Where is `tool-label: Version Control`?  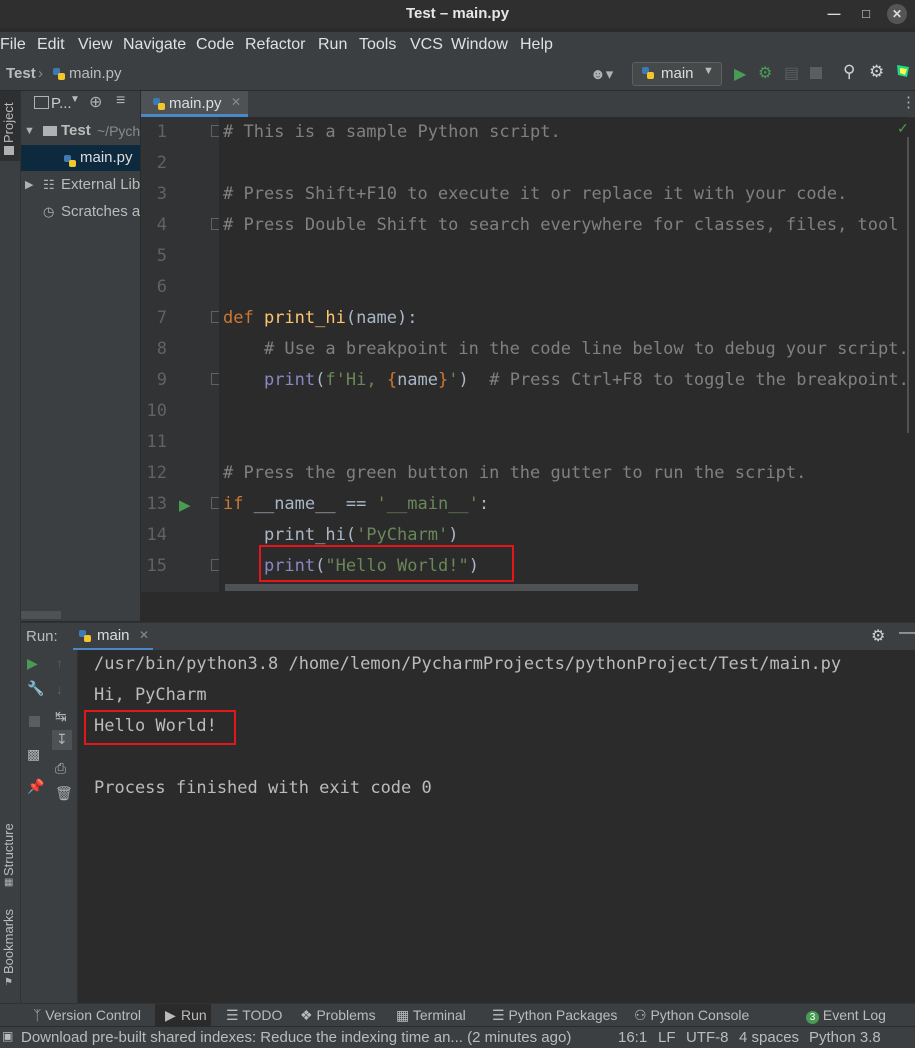
tool-label: Version Control is located at coordinates (93, 1015).